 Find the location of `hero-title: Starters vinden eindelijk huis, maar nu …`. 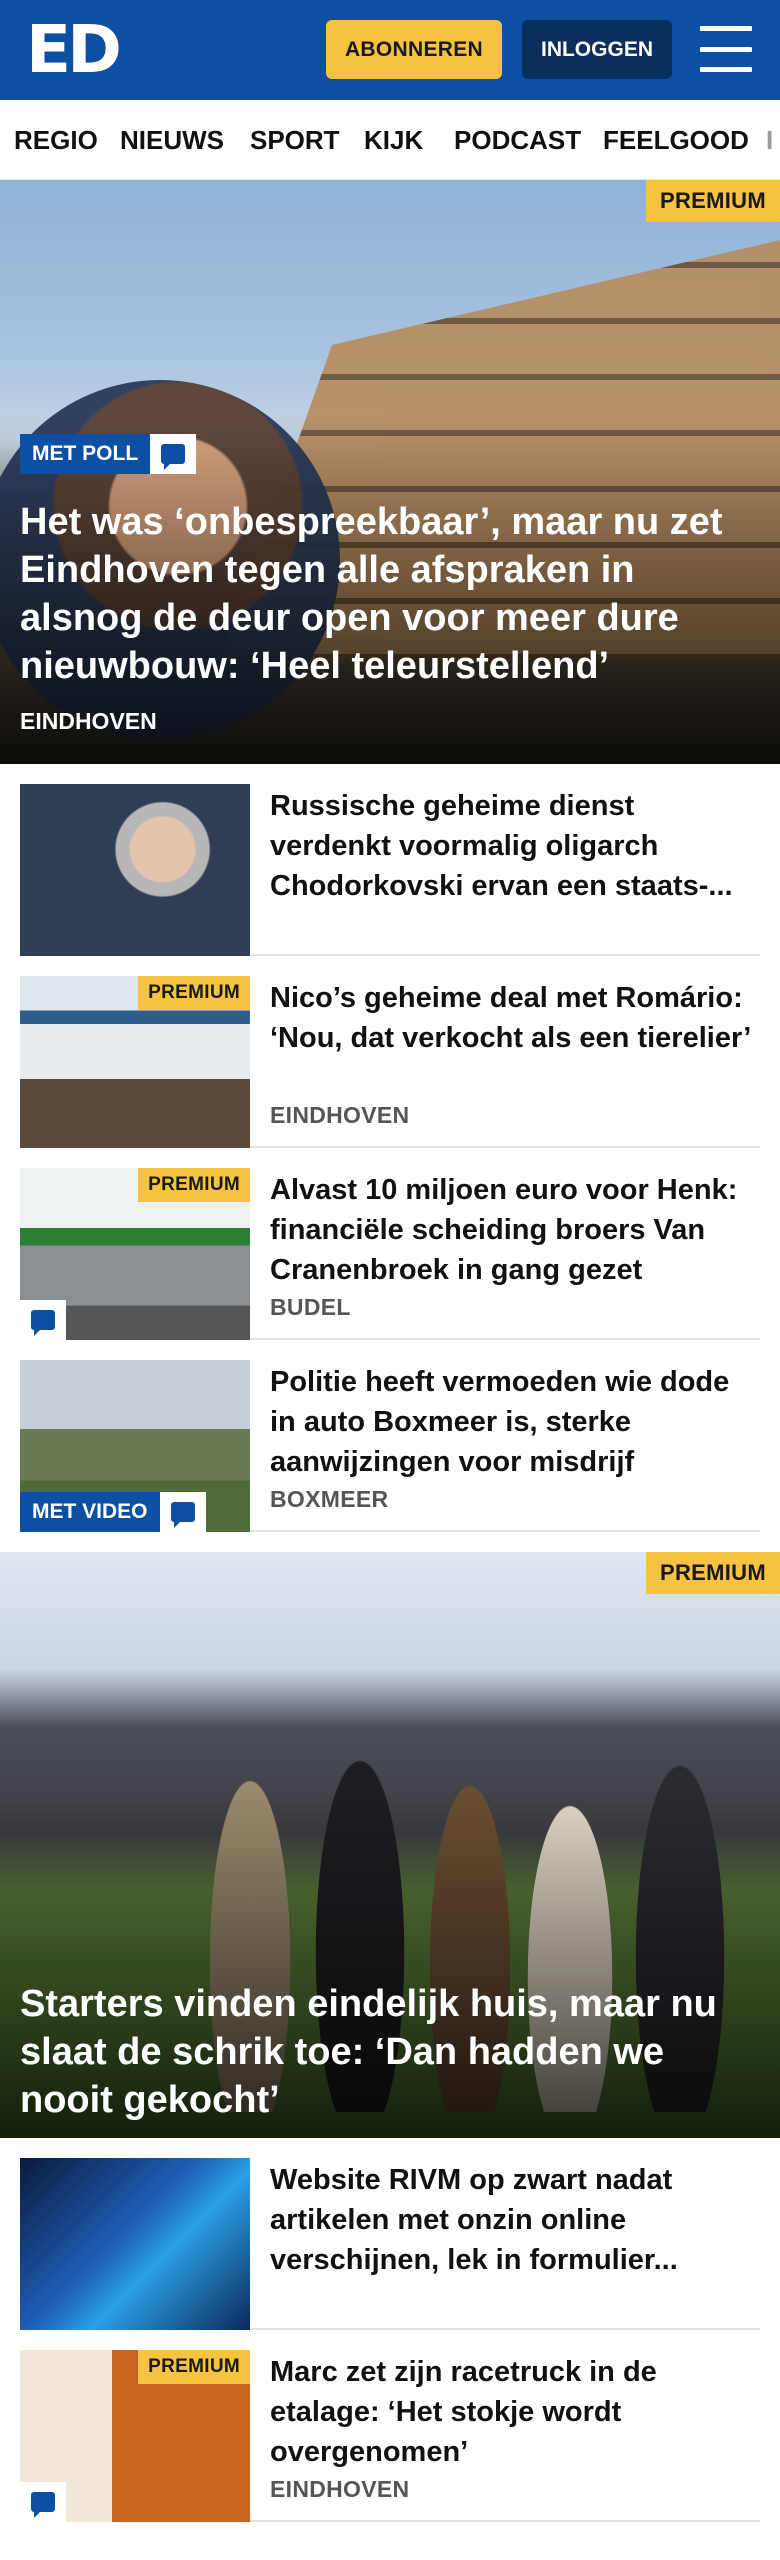

hero-title: Starters vinden eindelijk huis, maar nu … is located at coordinates (390, 2052).